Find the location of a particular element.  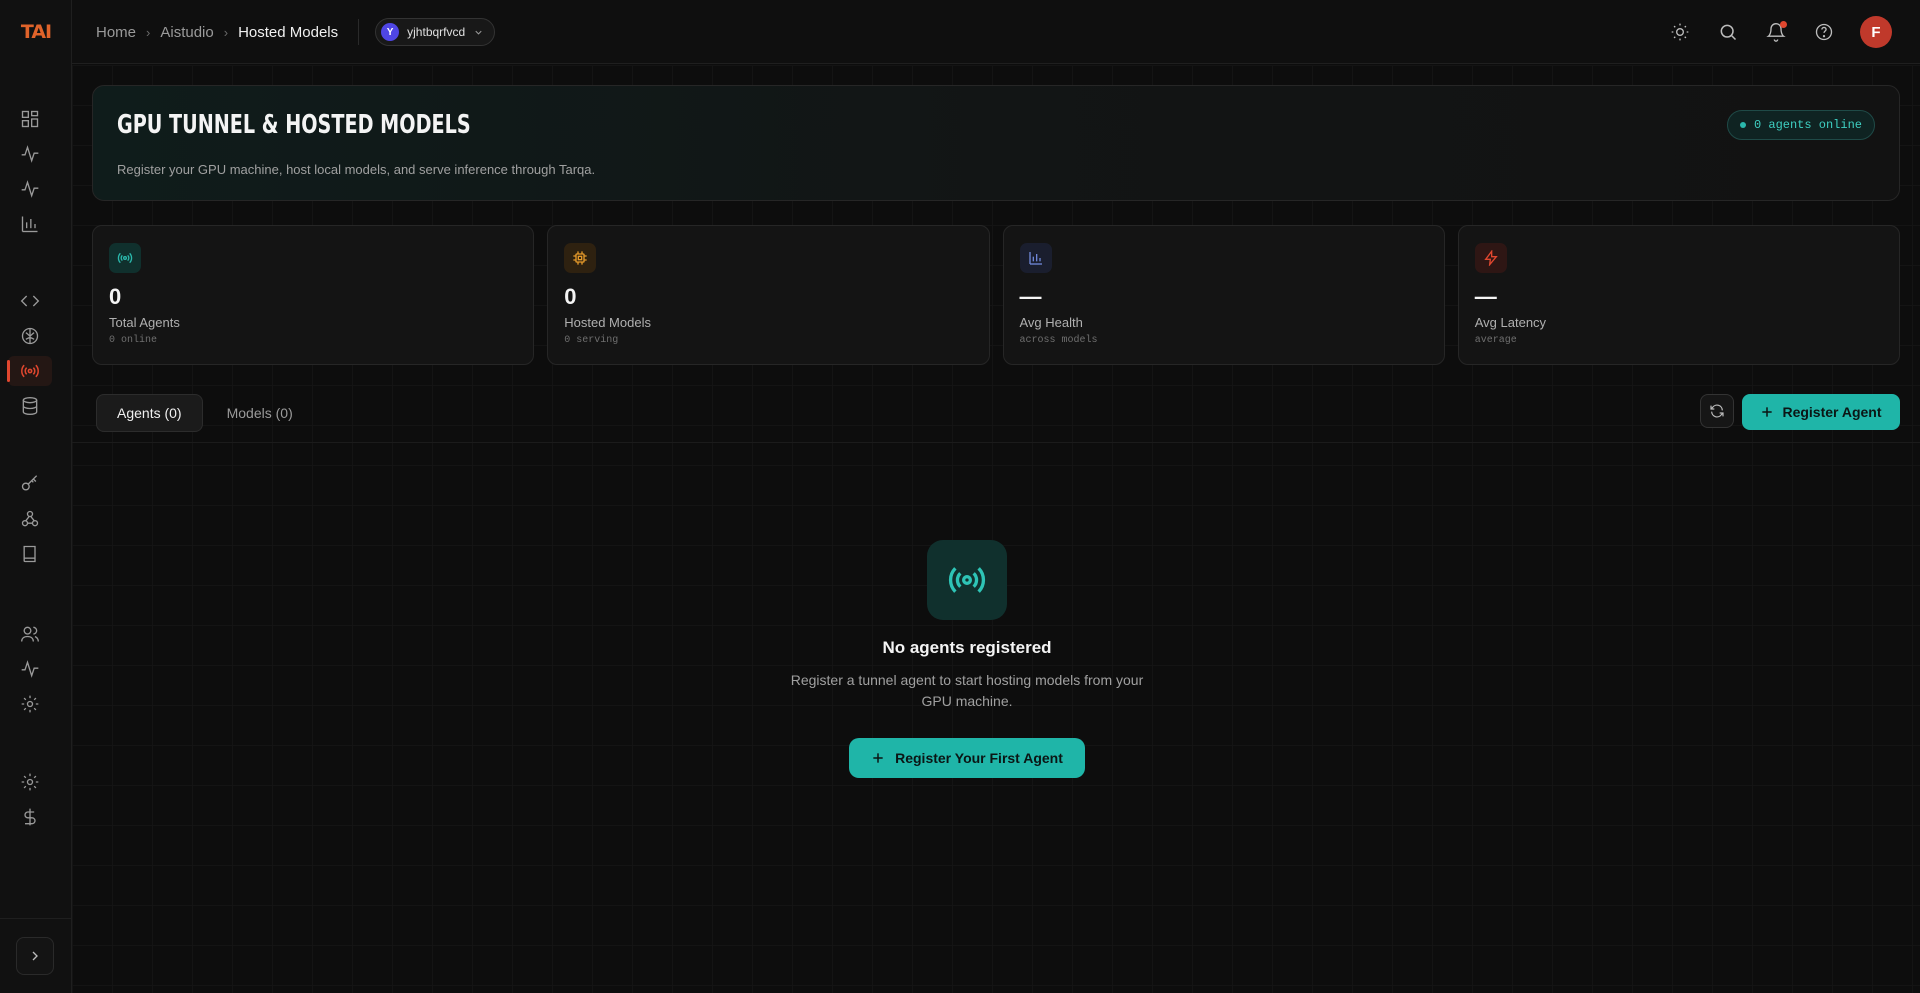

notifications-bell-icon is located at coordinates (1776, 32).